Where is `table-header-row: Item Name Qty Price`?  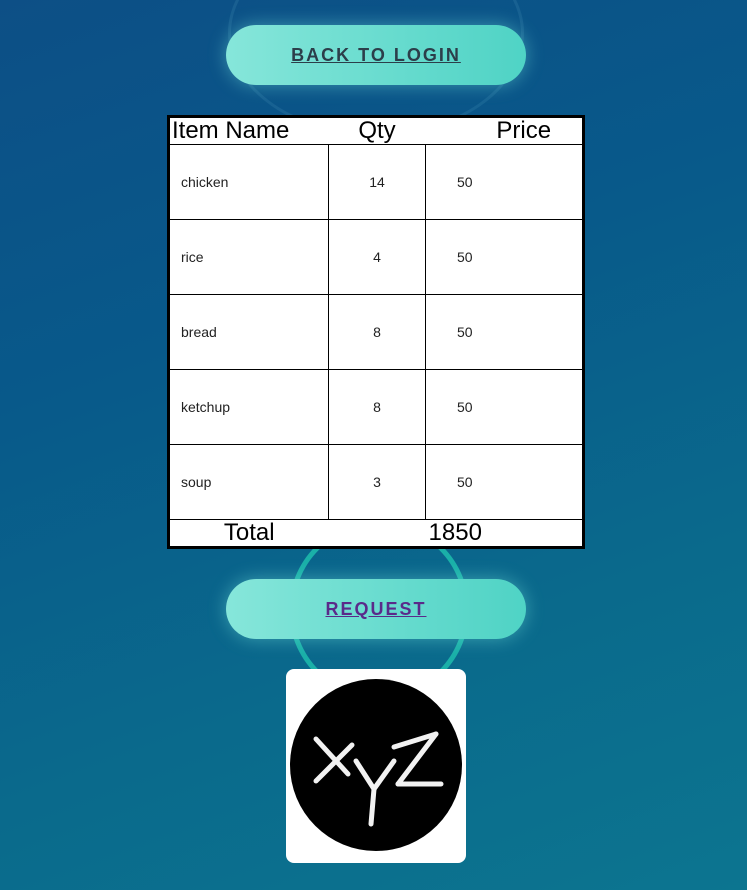
table-header-row: Item Name Qty Price is located at coordinates (376, 130).